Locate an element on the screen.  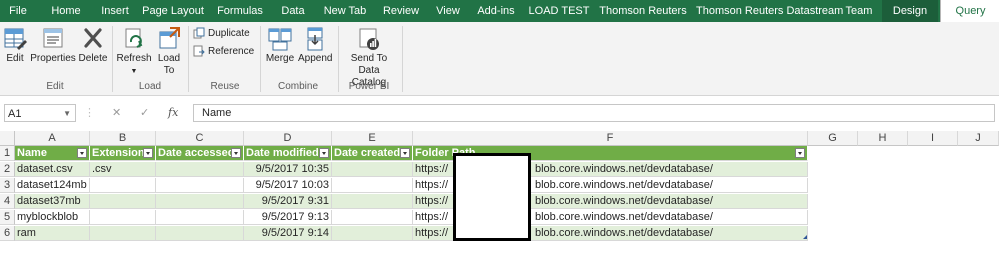
tab-formulas: Formulas is located at coordinates (240, 11).